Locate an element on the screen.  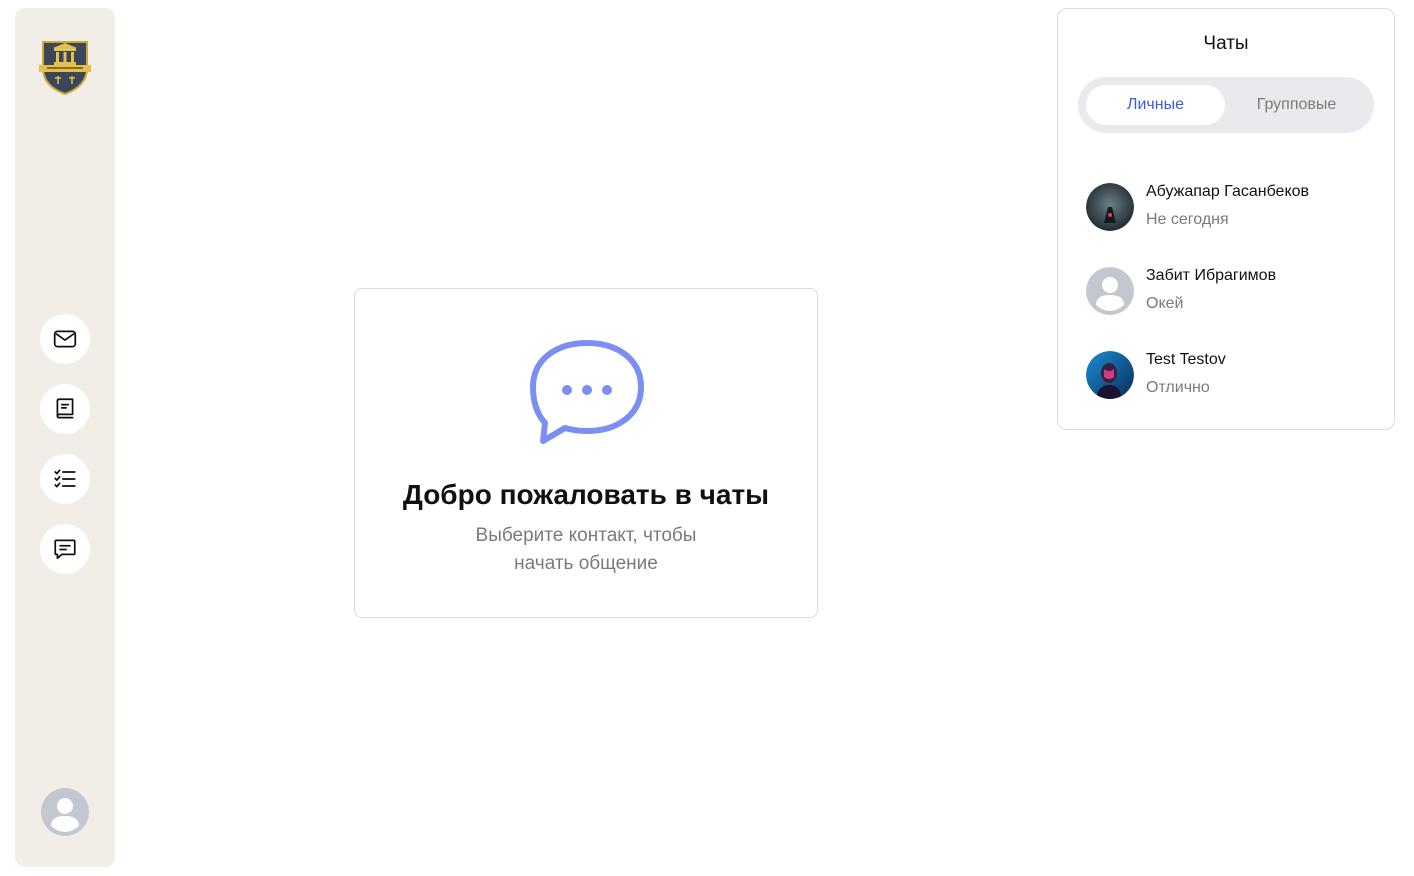
contact-name: Test Testov is located at coordinates (1186, 359).